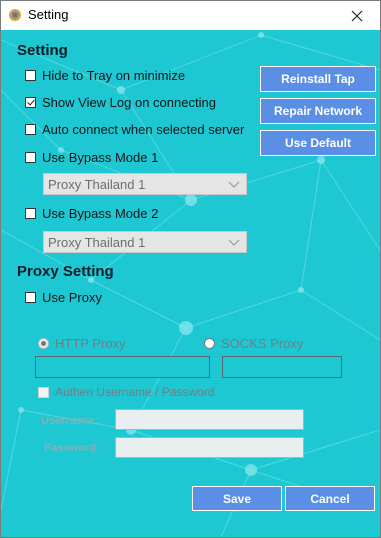 The height and width of the screenshot is (538, 381). I want to click on bypass-mode-2-checkbox: Use Bypass Mode 2, so click(91, 213).